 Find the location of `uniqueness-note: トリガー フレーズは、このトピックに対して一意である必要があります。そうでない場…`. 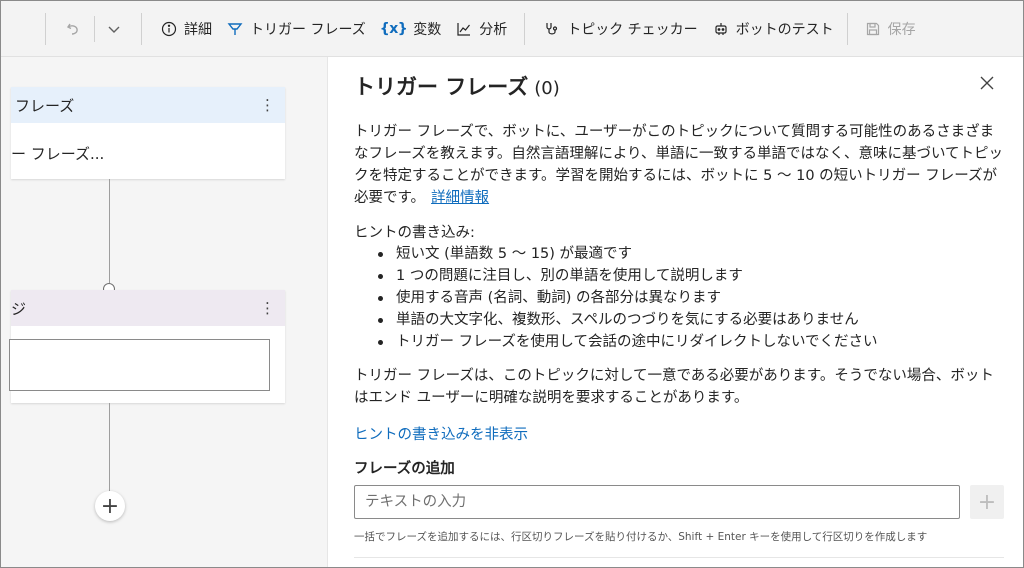

uniqueness-note: トリガー フレーズは、このトピックに対して一意である必要があります。そうでない場… is located at coordinates (674, 387).